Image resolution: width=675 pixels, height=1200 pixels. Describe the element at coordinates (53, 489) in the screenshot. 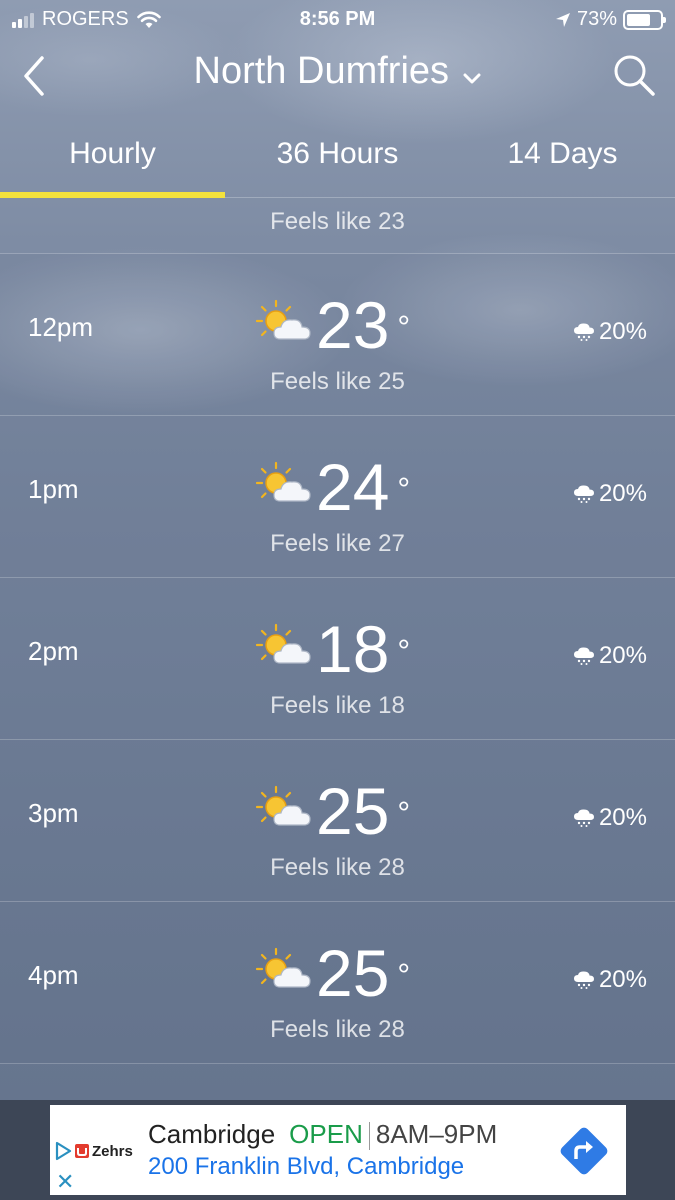

I see `hour-time: 1pm` at that location.